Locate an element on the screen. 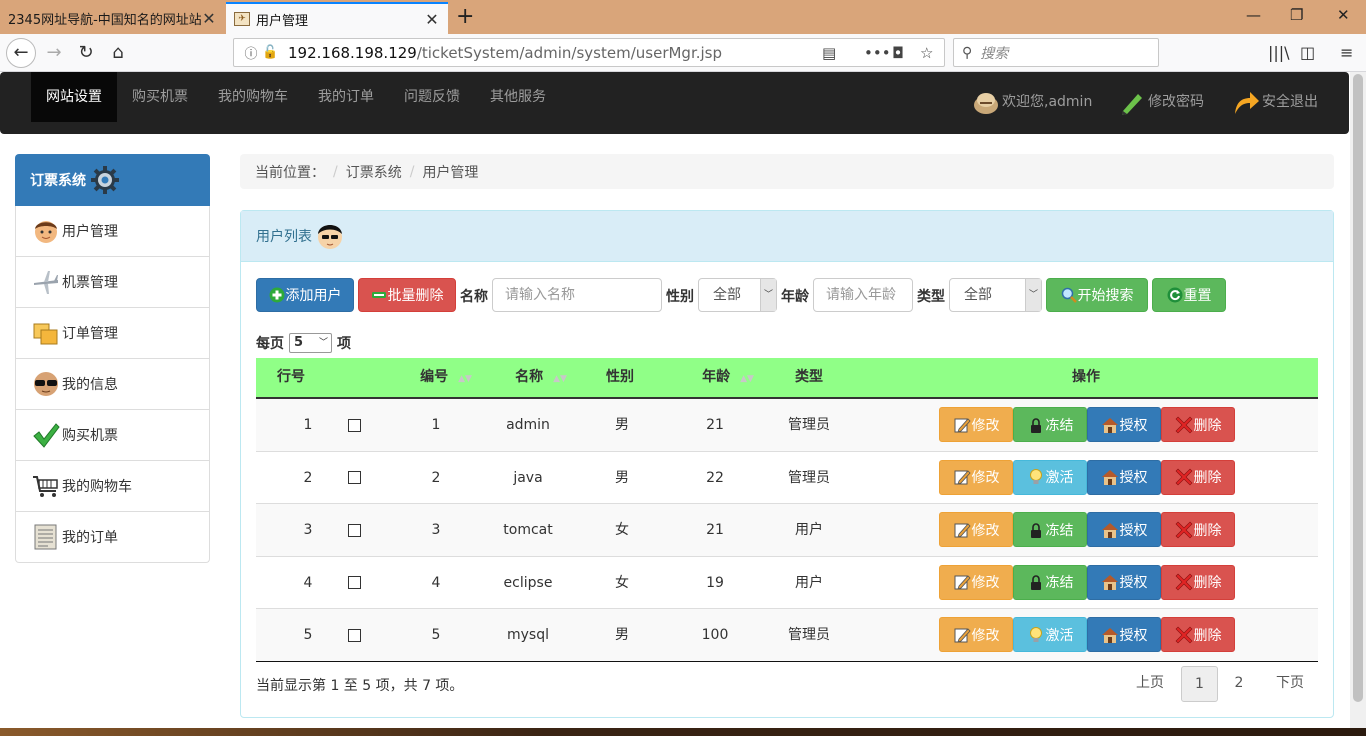 This screenshot has width=1366, height=736. home-icon: ⌂ is located at coordinates (118, 53).